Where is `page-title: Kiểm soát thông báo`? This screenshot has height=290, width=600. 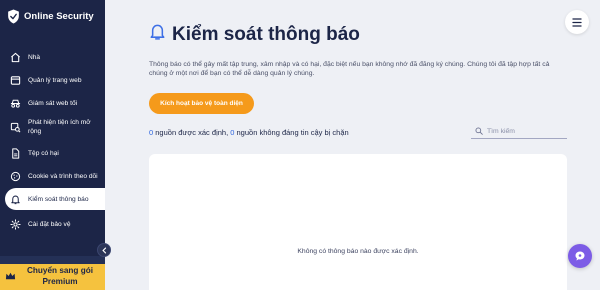
page-title: Kiểm soát thông báo is located at coordinates (266, 34).